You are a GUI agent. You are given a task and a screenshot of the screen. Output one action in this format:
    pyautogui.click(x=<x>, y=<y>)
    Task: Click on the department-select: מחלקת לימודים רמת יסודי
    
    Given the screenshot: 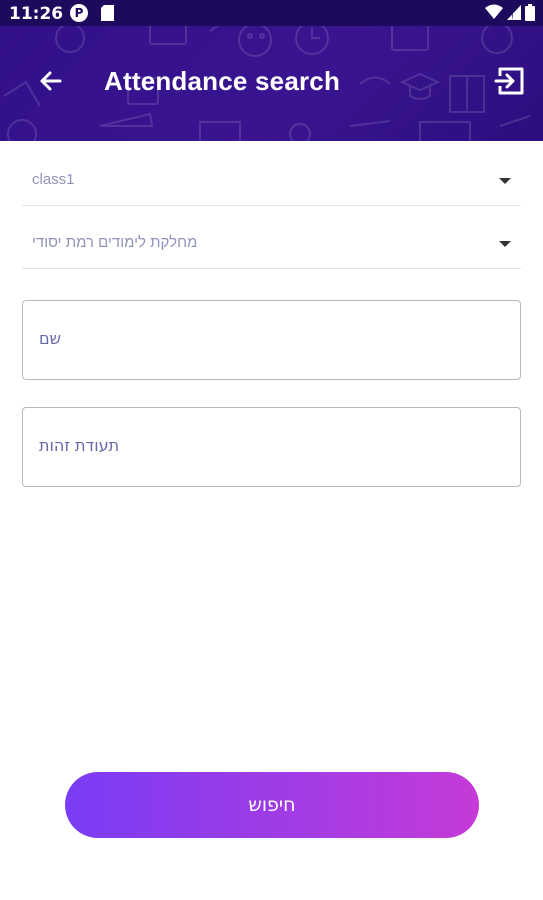 What is the action you would take?
    pyautogui.click(x=271, y=248)
    